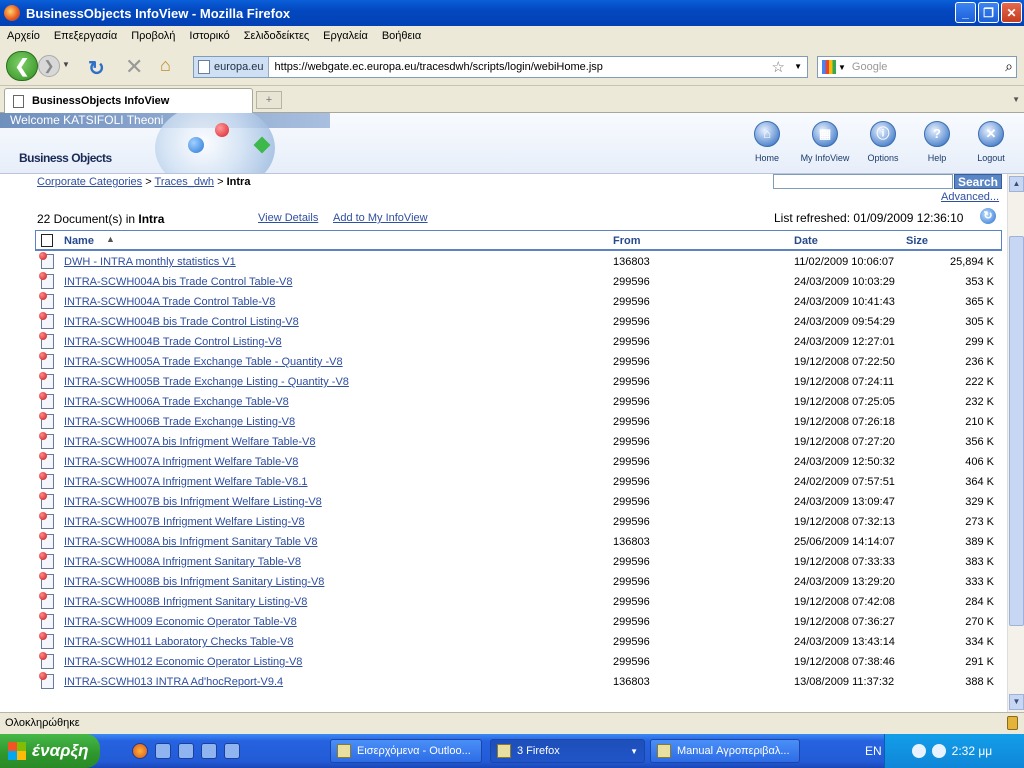 The image size is (1024, 768). What do you see at coordinates (180, 622) in the screenshot?
I see `document-link: INTRA-SCWH009 Economic Operator Table-V8` at bounding box center [180, 622].